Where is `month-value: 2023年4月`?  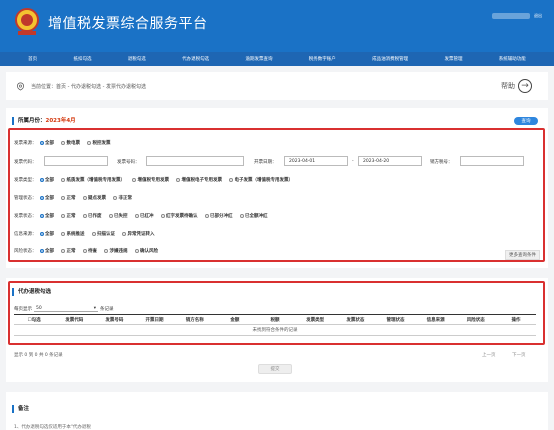
month-value: 2023年4月 is located at coordinates (60, 121).